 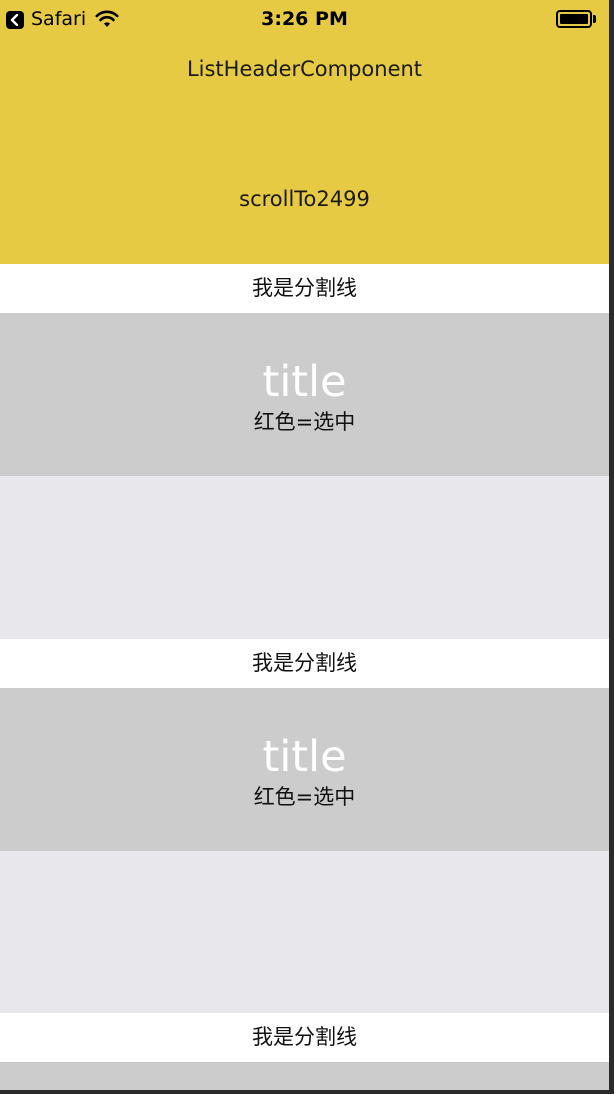 What do you see at coordinates (574, 19) in the screenshot?
I see `battery-icon` at bounding box center [574, 19].